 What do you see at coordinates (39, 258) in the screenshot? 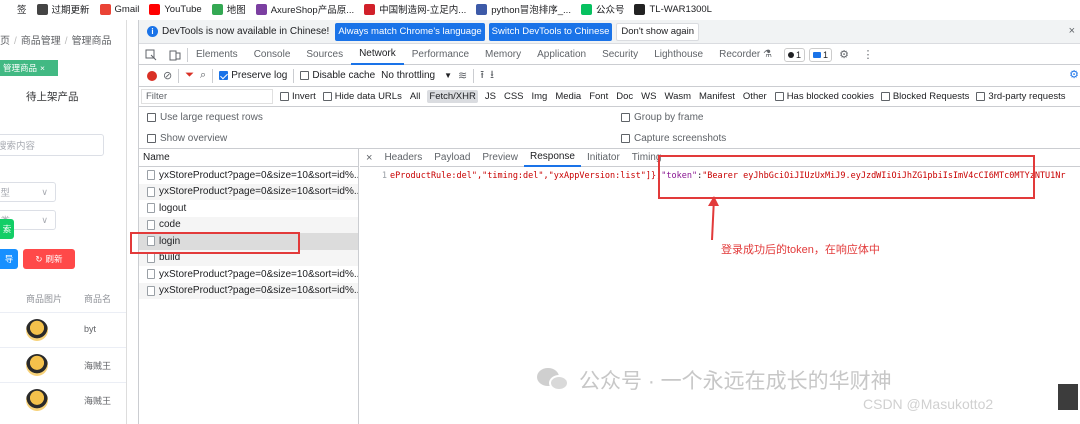
I see `refresh-icon: ↻` at bounding box center [39, 258].